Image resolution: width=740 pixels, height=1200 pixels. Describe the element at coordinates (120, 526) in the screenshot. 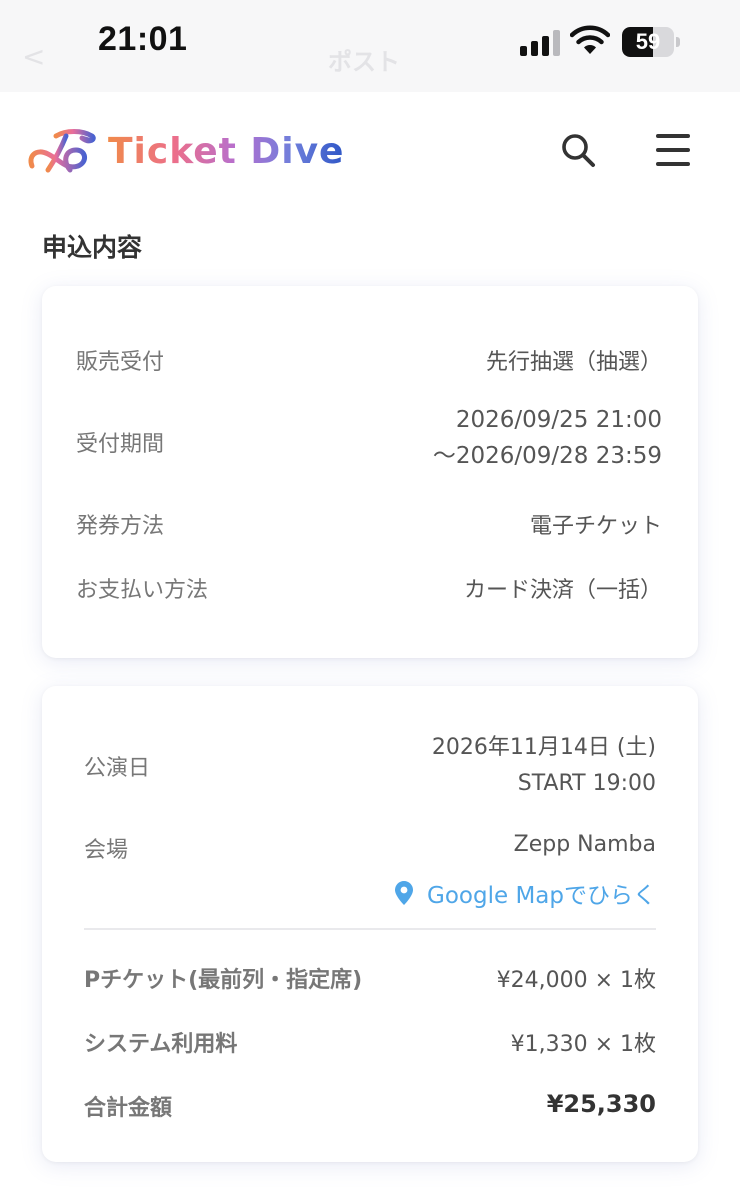

I see `issue-method-label: 発券方法` at that location.